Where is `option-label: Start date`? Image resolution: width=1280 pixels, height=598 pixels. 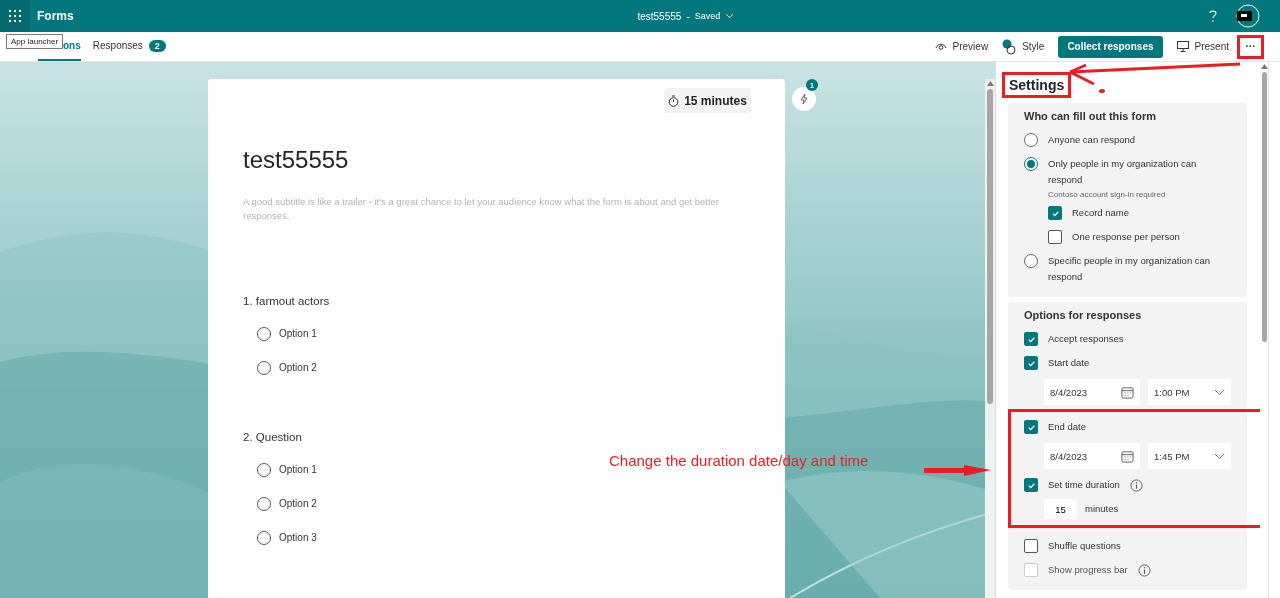
option-label: Start date is located at coordinates (1069, 363).